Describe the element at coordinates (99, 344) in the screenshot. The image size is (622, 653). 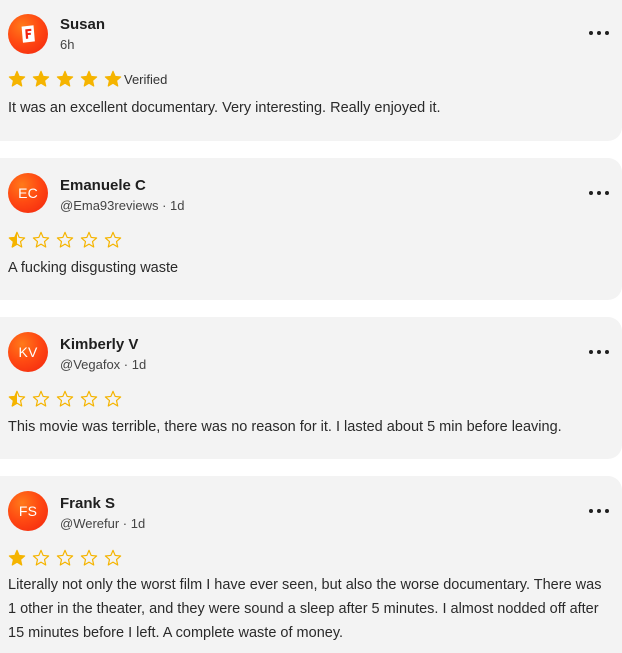
I see `reviewer-name: Kimberly V` at that location.